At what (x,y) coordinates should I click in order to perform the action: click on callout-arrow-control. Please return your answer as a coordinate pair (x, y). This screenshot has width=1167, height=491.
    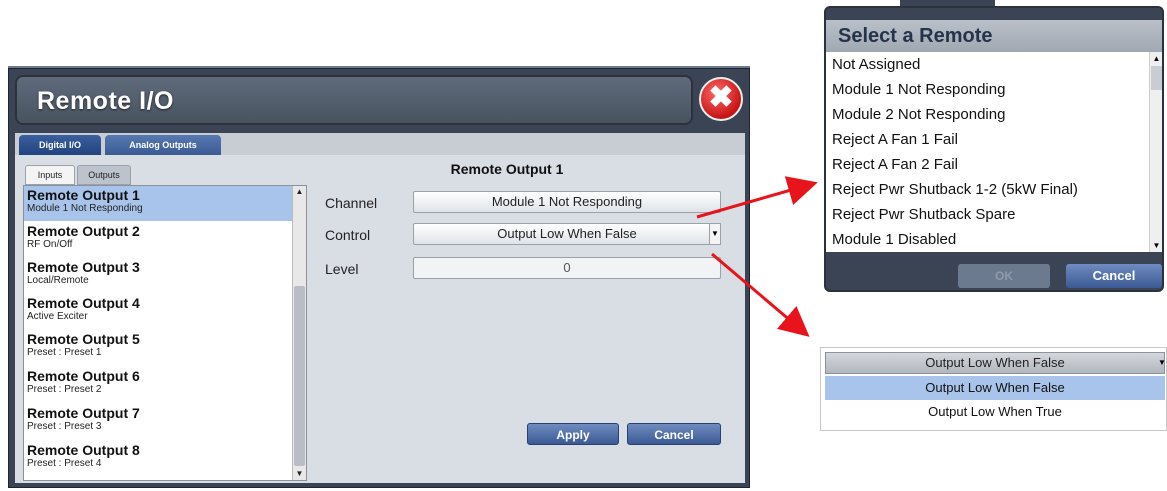
    Looking at the image, I should click on (760, 294).